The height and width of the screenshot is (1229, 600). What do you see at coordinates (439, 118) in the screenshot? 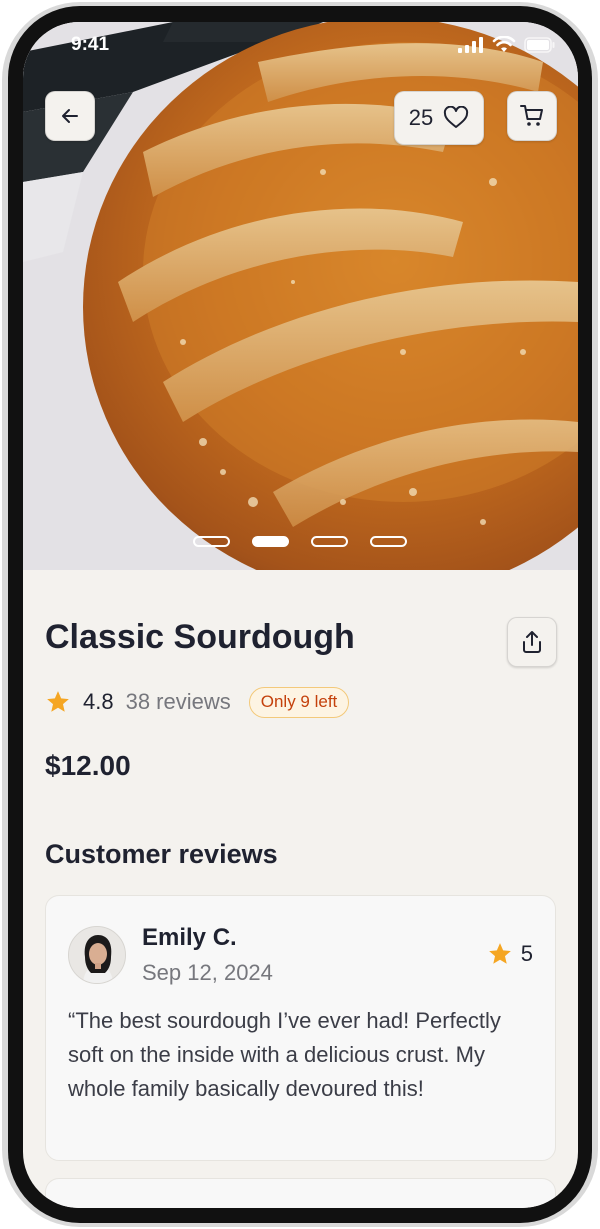
I see `like-button: 25` at bounding box center [439, 118].